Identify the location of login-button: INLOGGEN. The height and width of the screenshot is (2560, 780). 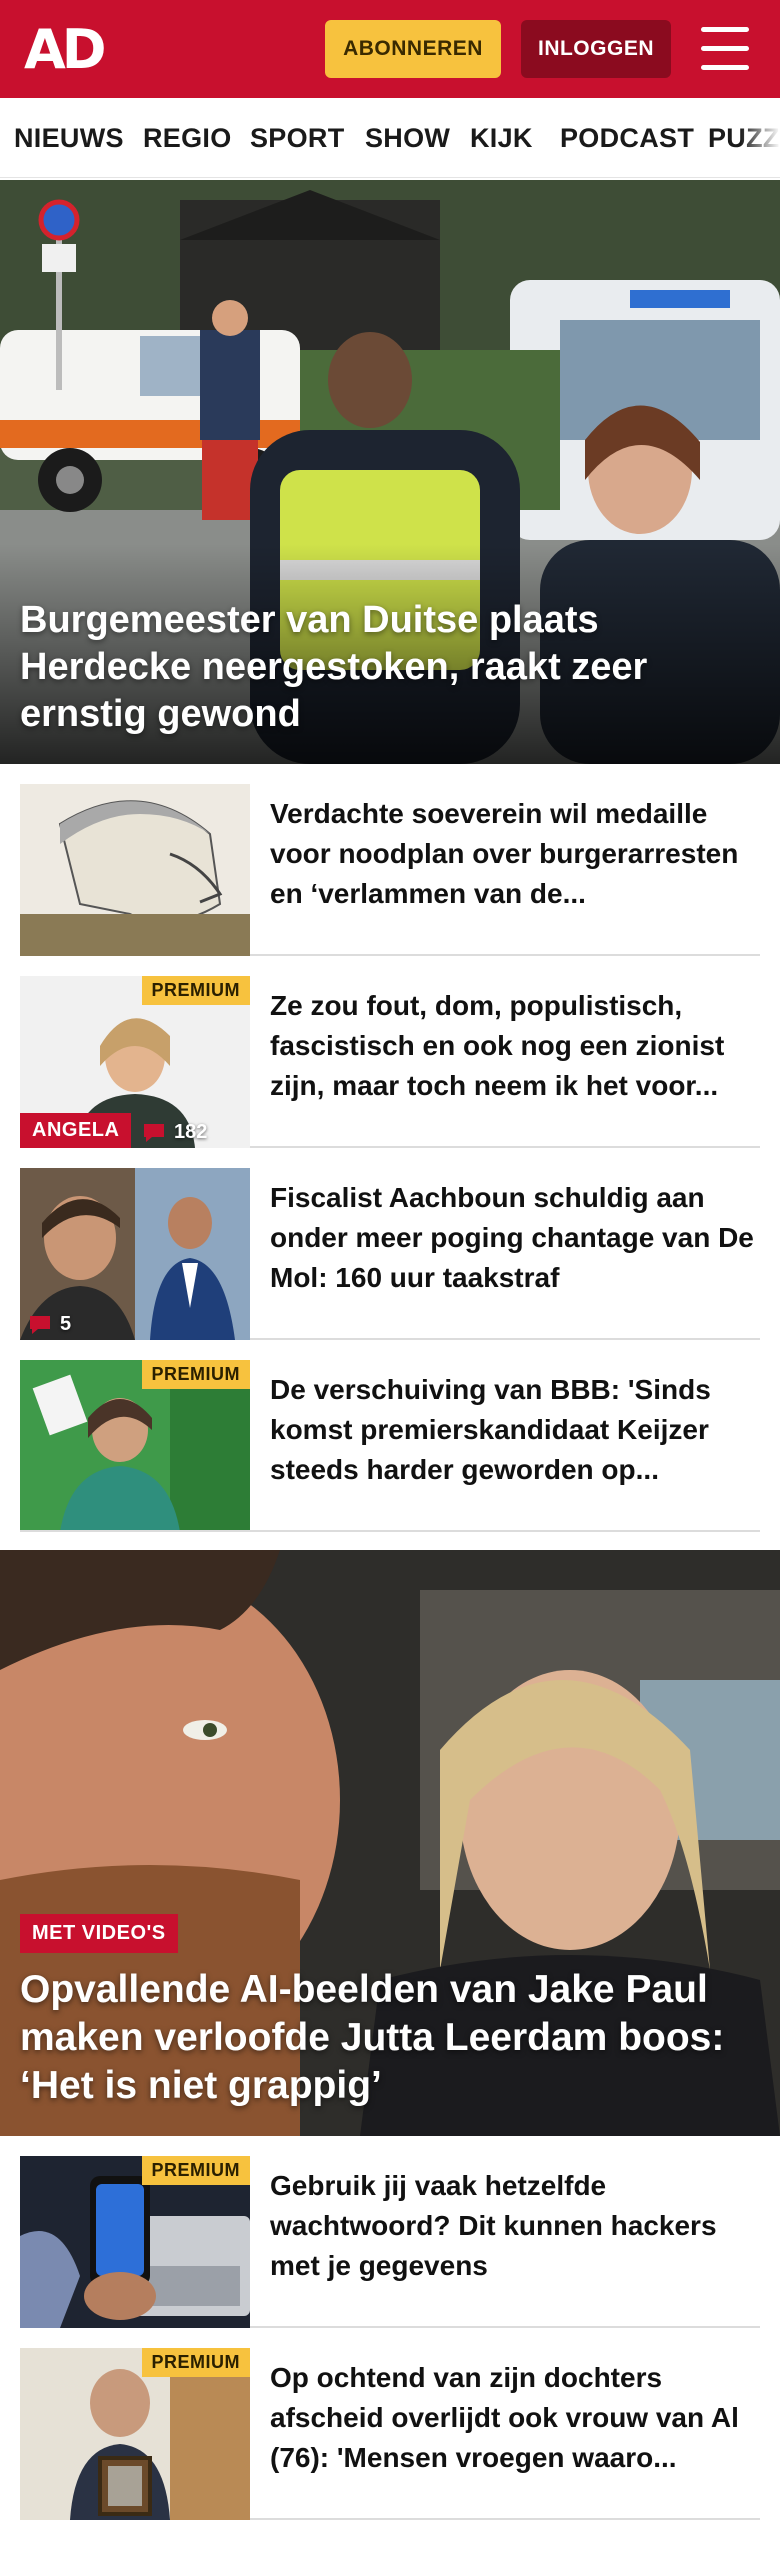
(596, 49).